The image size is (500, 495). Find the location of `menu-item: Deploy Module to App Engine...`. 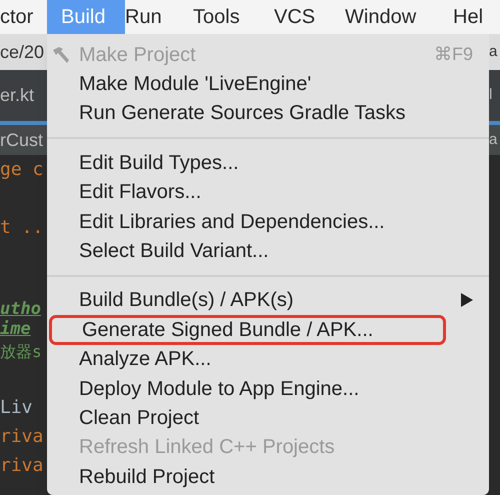

menu-item: Deploy Module to App Engine... is located at coordinates (268, 389).